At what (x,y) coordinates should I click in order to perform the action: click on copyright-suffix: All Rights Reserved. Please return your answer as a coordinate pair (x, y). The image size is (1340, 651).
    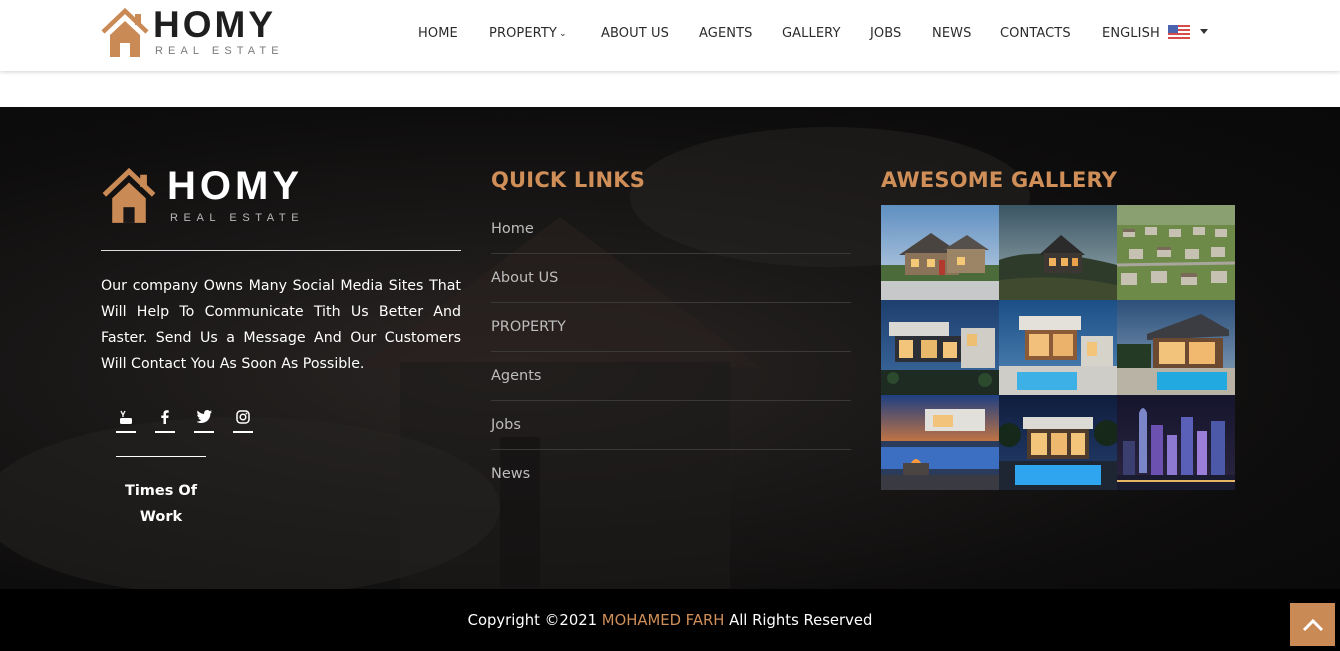
    Looking at the image, I should click on (801, 620).